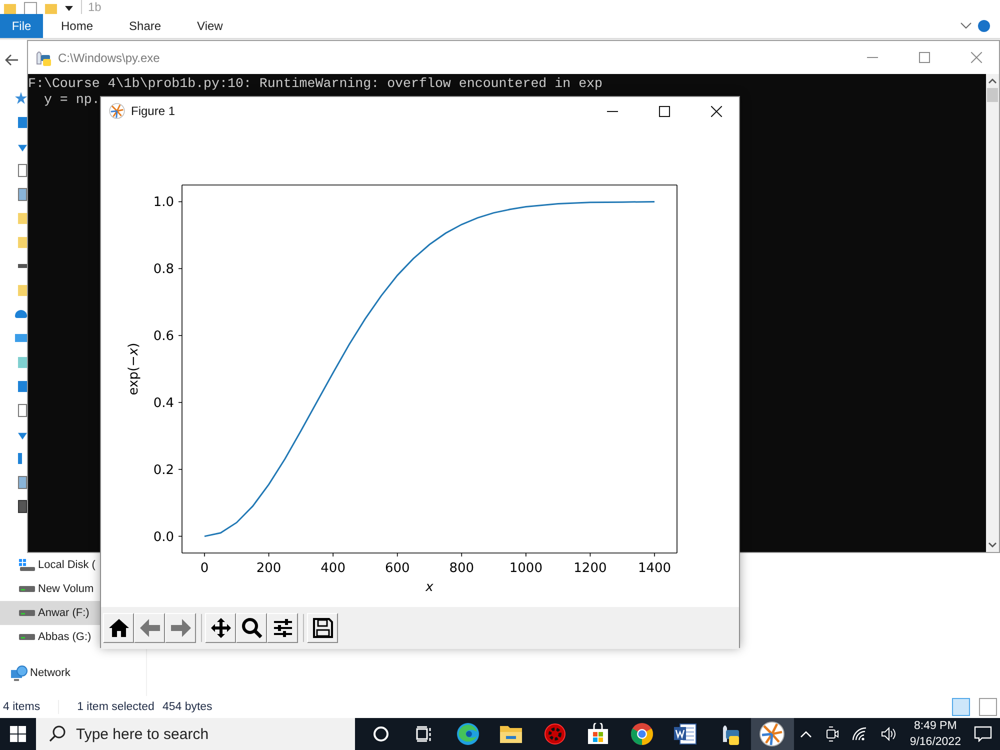  What do you see at coordinates (984, 26) in the screenshot?
I see `help-icon` at bounding box center [984, 26].